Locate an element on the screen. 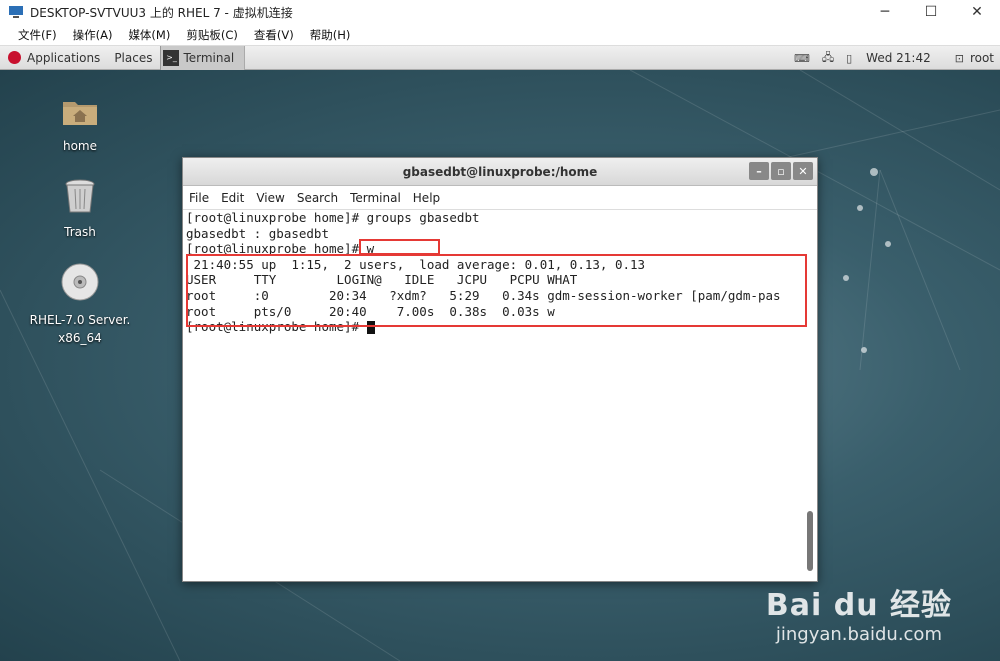  gnome-status-area: ⌨ 🖧 ▯ Wed 21:42 ⊡ root is located at coordinates (894, 58).